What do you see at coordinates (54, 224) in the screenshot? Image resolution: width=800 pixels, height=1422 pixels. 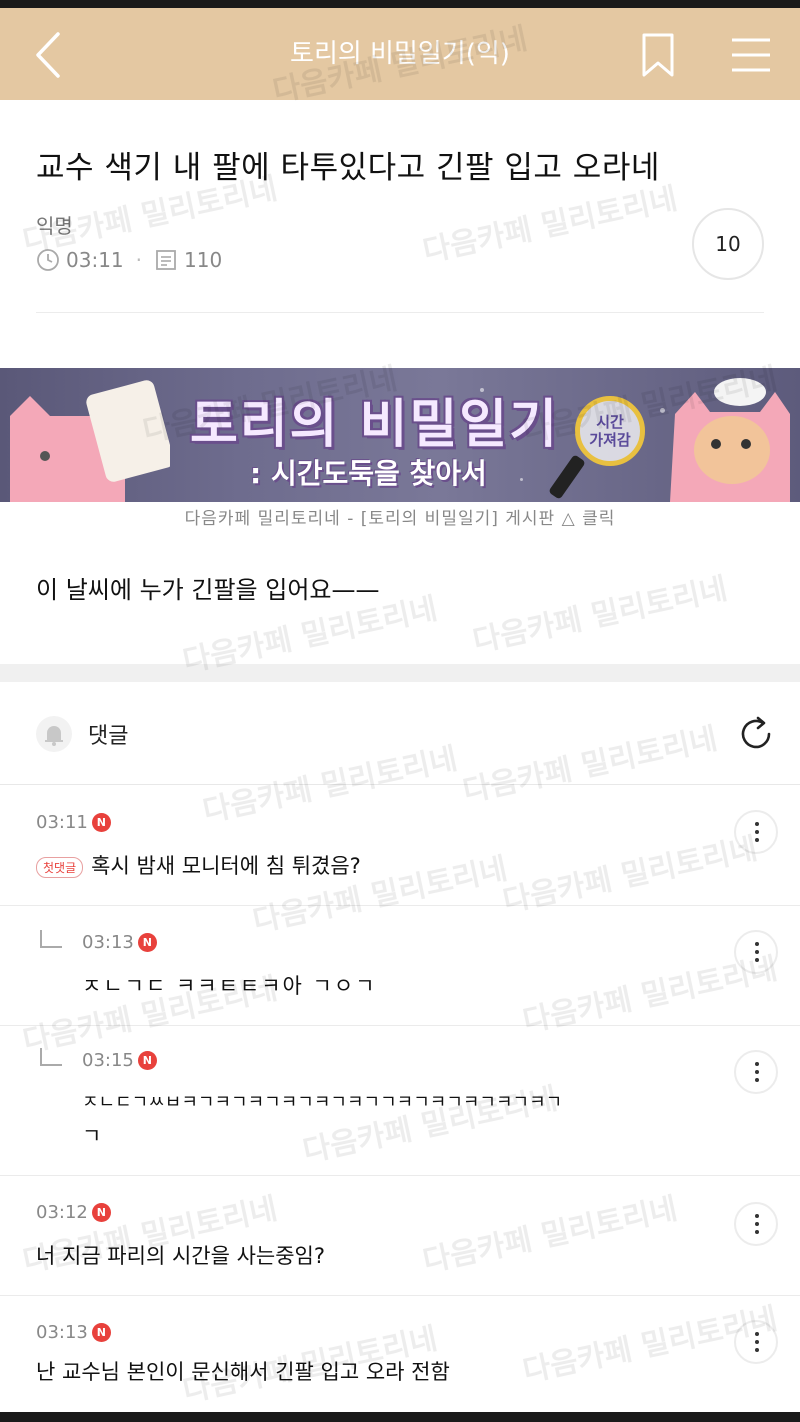 I see `post-author: 익명` at bounding box center [54, 224].